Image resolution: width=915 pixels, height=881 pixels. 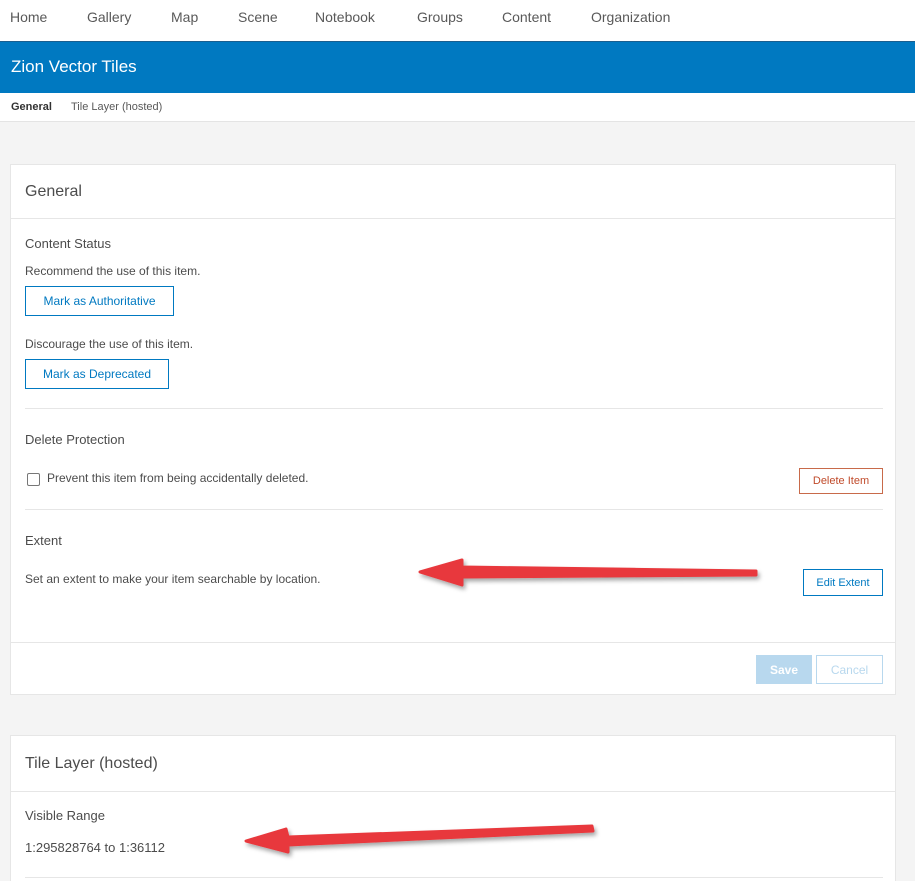 What do you see at coordinates (43, 540) in the screenshot?
I see `extent-title: Extent` at bounding box center [43, 540].